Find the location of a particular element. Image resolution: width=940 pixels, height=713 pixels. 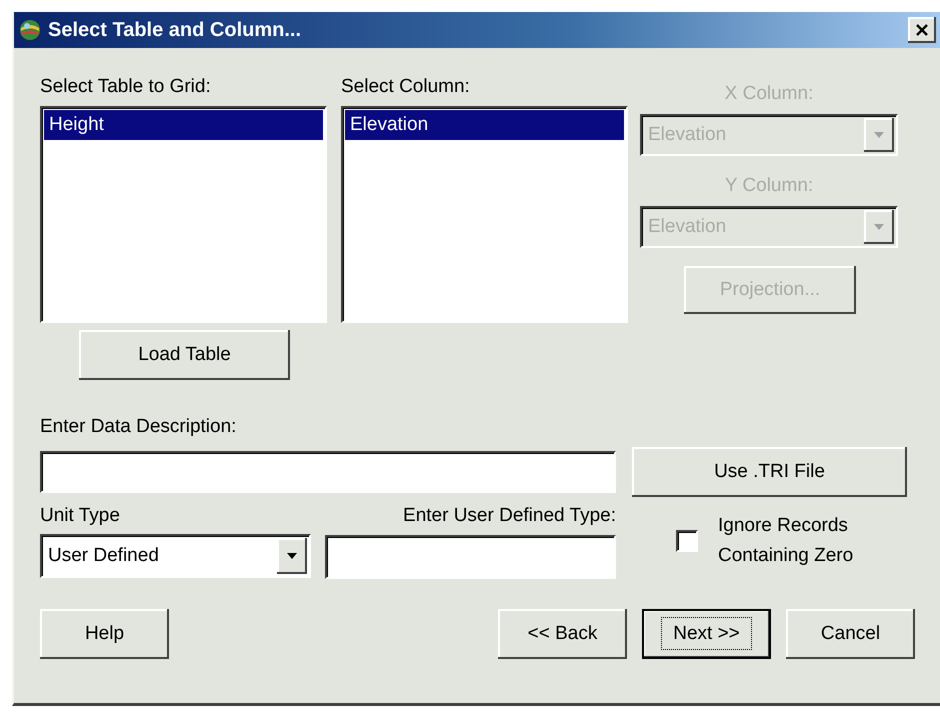

table-listbox: Height is located at coordinates (183, 214).